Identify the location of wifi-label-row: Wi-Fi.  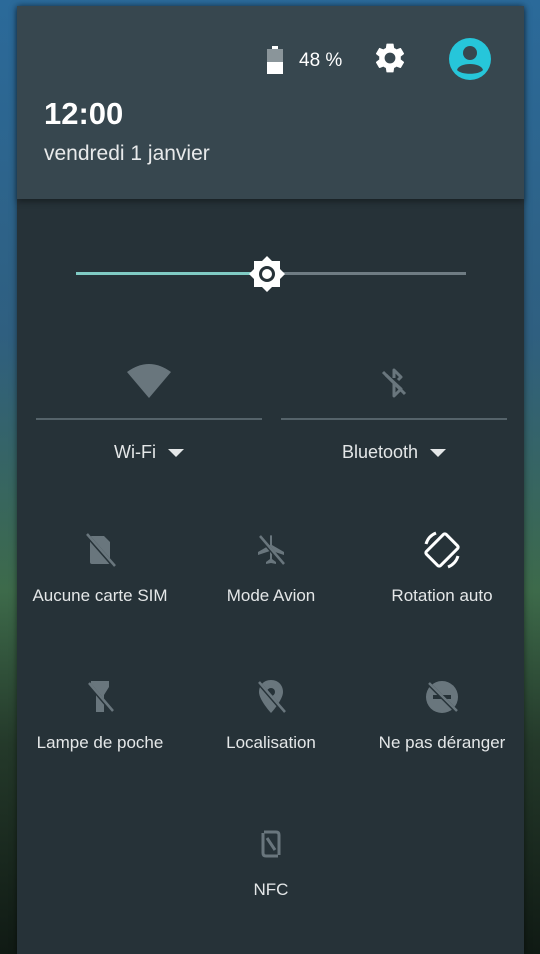
(149, 452).